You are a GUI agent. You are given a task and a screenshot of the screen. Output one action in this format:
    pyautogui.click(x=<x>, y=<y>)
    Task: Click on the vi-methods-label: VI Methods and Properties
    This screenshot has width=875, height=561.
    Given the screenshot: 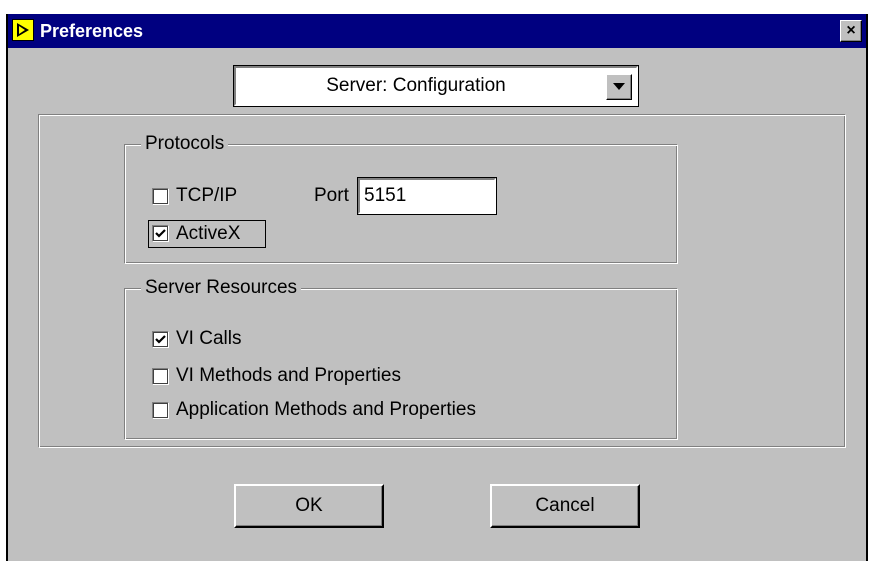 What is the action you would take?
    pyautogui.click(x=288, y=376)
    